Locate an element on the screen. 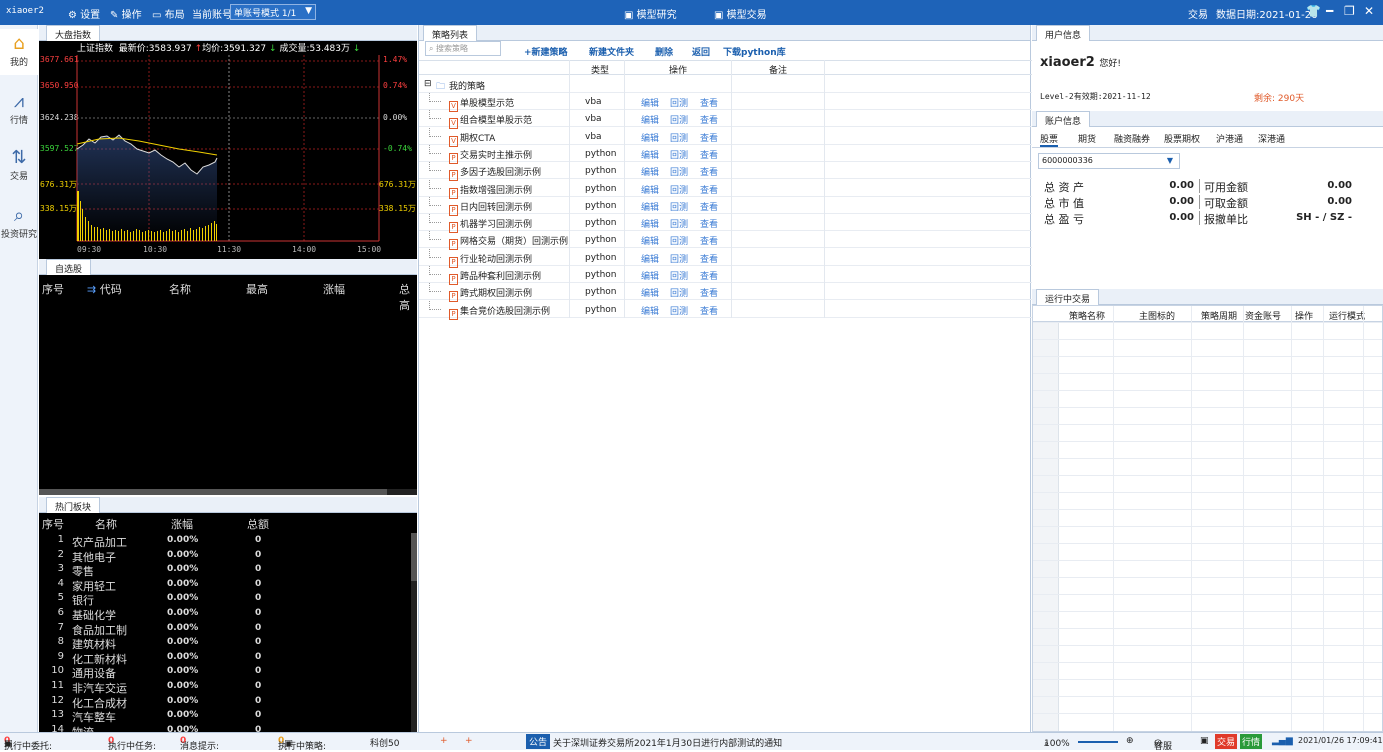 The height and width of the screenshot is (752, 1383). watchlist-table: 序号 ⇉ 代码 名称 最高 涨幅 总高 is located at coordinates (228, 385).